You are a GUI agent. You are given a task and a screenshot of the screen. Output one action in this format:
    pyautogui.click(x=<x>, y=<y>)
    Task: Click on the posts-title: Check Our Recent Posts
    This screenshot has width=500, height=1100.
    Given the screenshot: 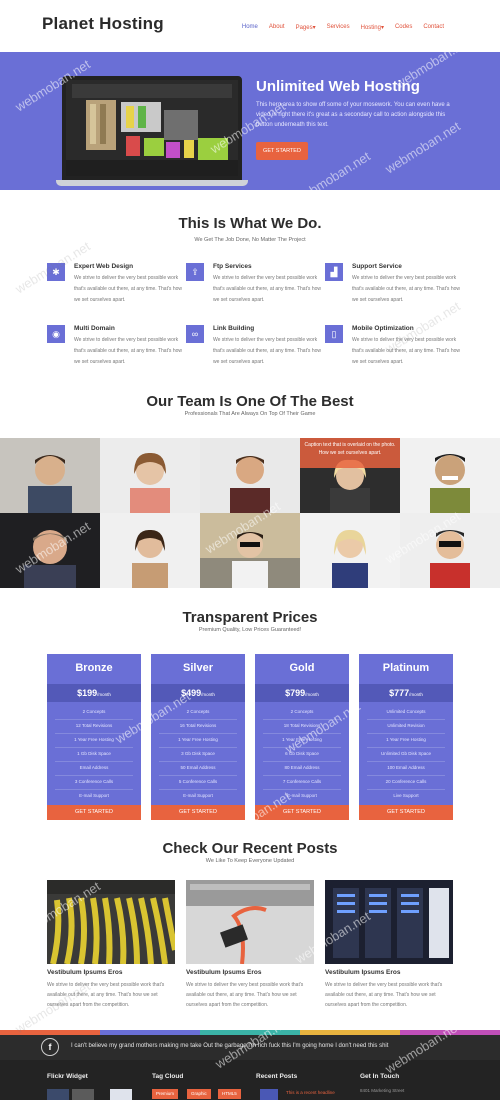 What is the action you would take?
    pyautogui.click(x=250, y=848)
    